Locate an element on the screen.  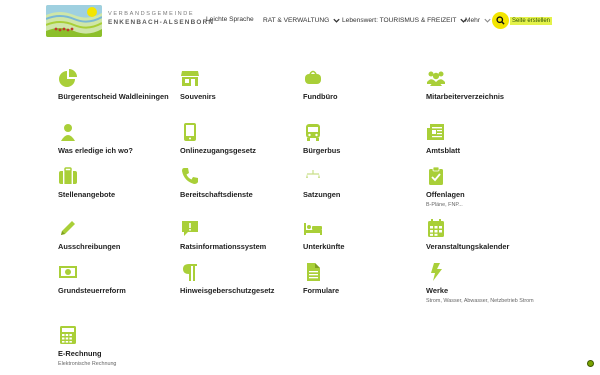
bus-icon is located at coordinates (313, 132).